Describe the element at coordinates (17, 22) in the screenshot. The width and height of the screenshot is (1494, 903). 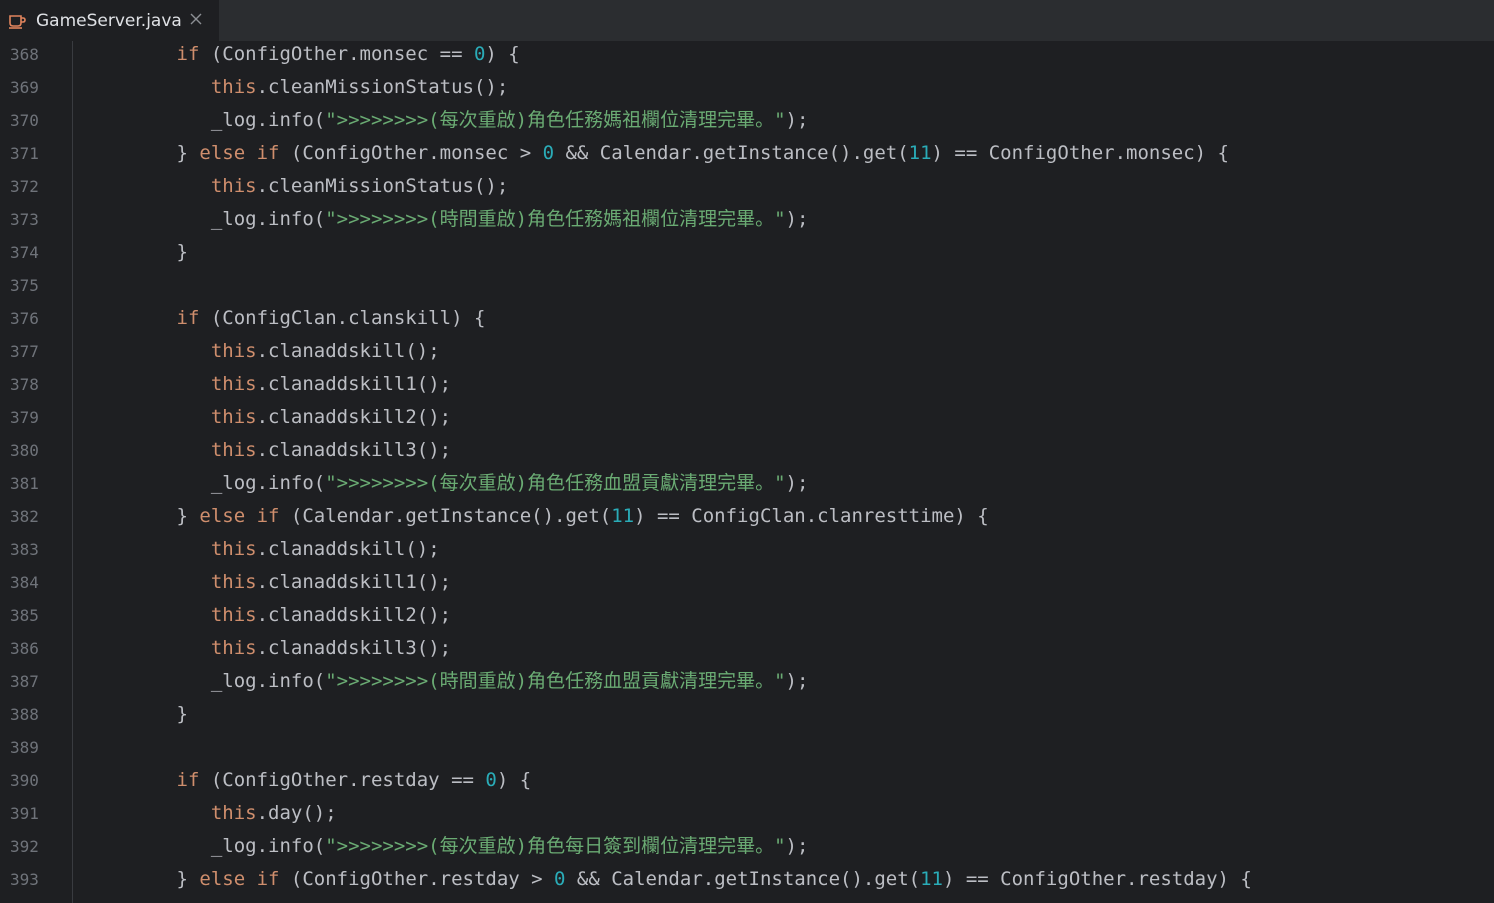
I see `java-file-icon` at that location.